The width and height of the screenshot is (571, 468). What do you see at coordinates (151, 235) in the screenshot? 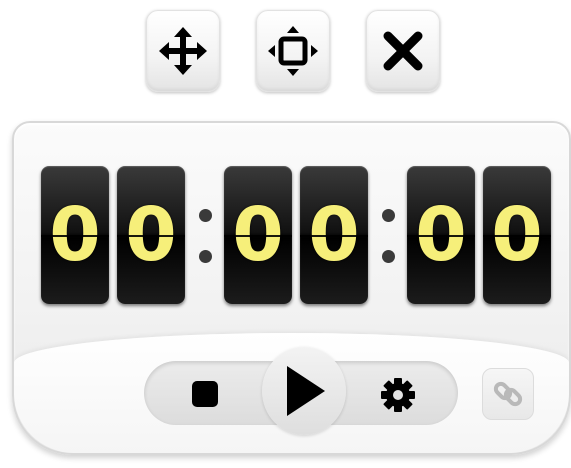
I see `hours-ones-digit: 0` at bounding box center [151, 235].